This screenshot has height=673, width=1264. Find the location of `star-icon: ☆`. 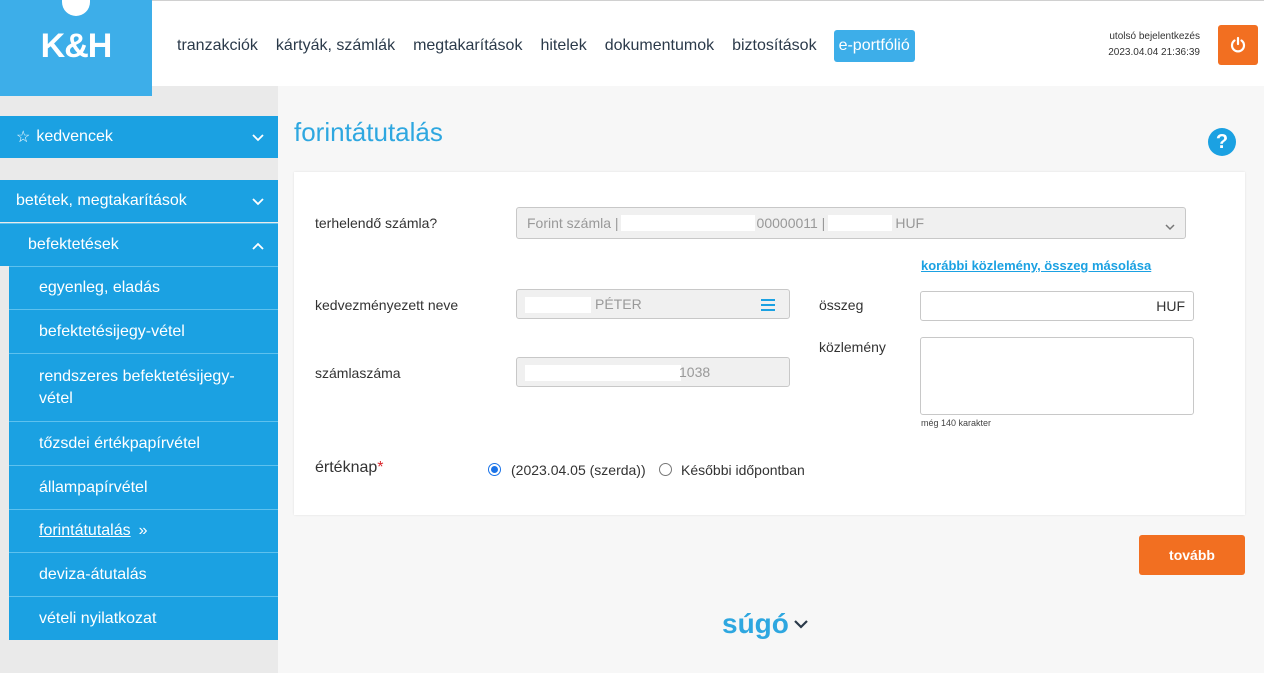

star-icon: ☆ is located at coordinates (23, 137).